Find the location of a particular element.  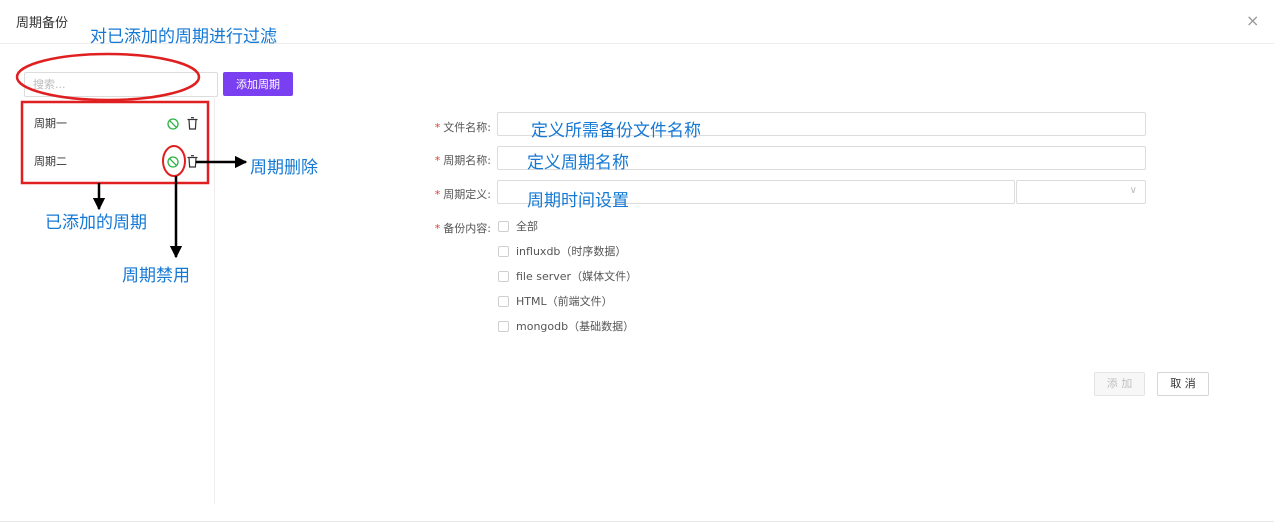

annotation-filter: 对已添加的周期进行过滤 is located at coordinates (183, 37).